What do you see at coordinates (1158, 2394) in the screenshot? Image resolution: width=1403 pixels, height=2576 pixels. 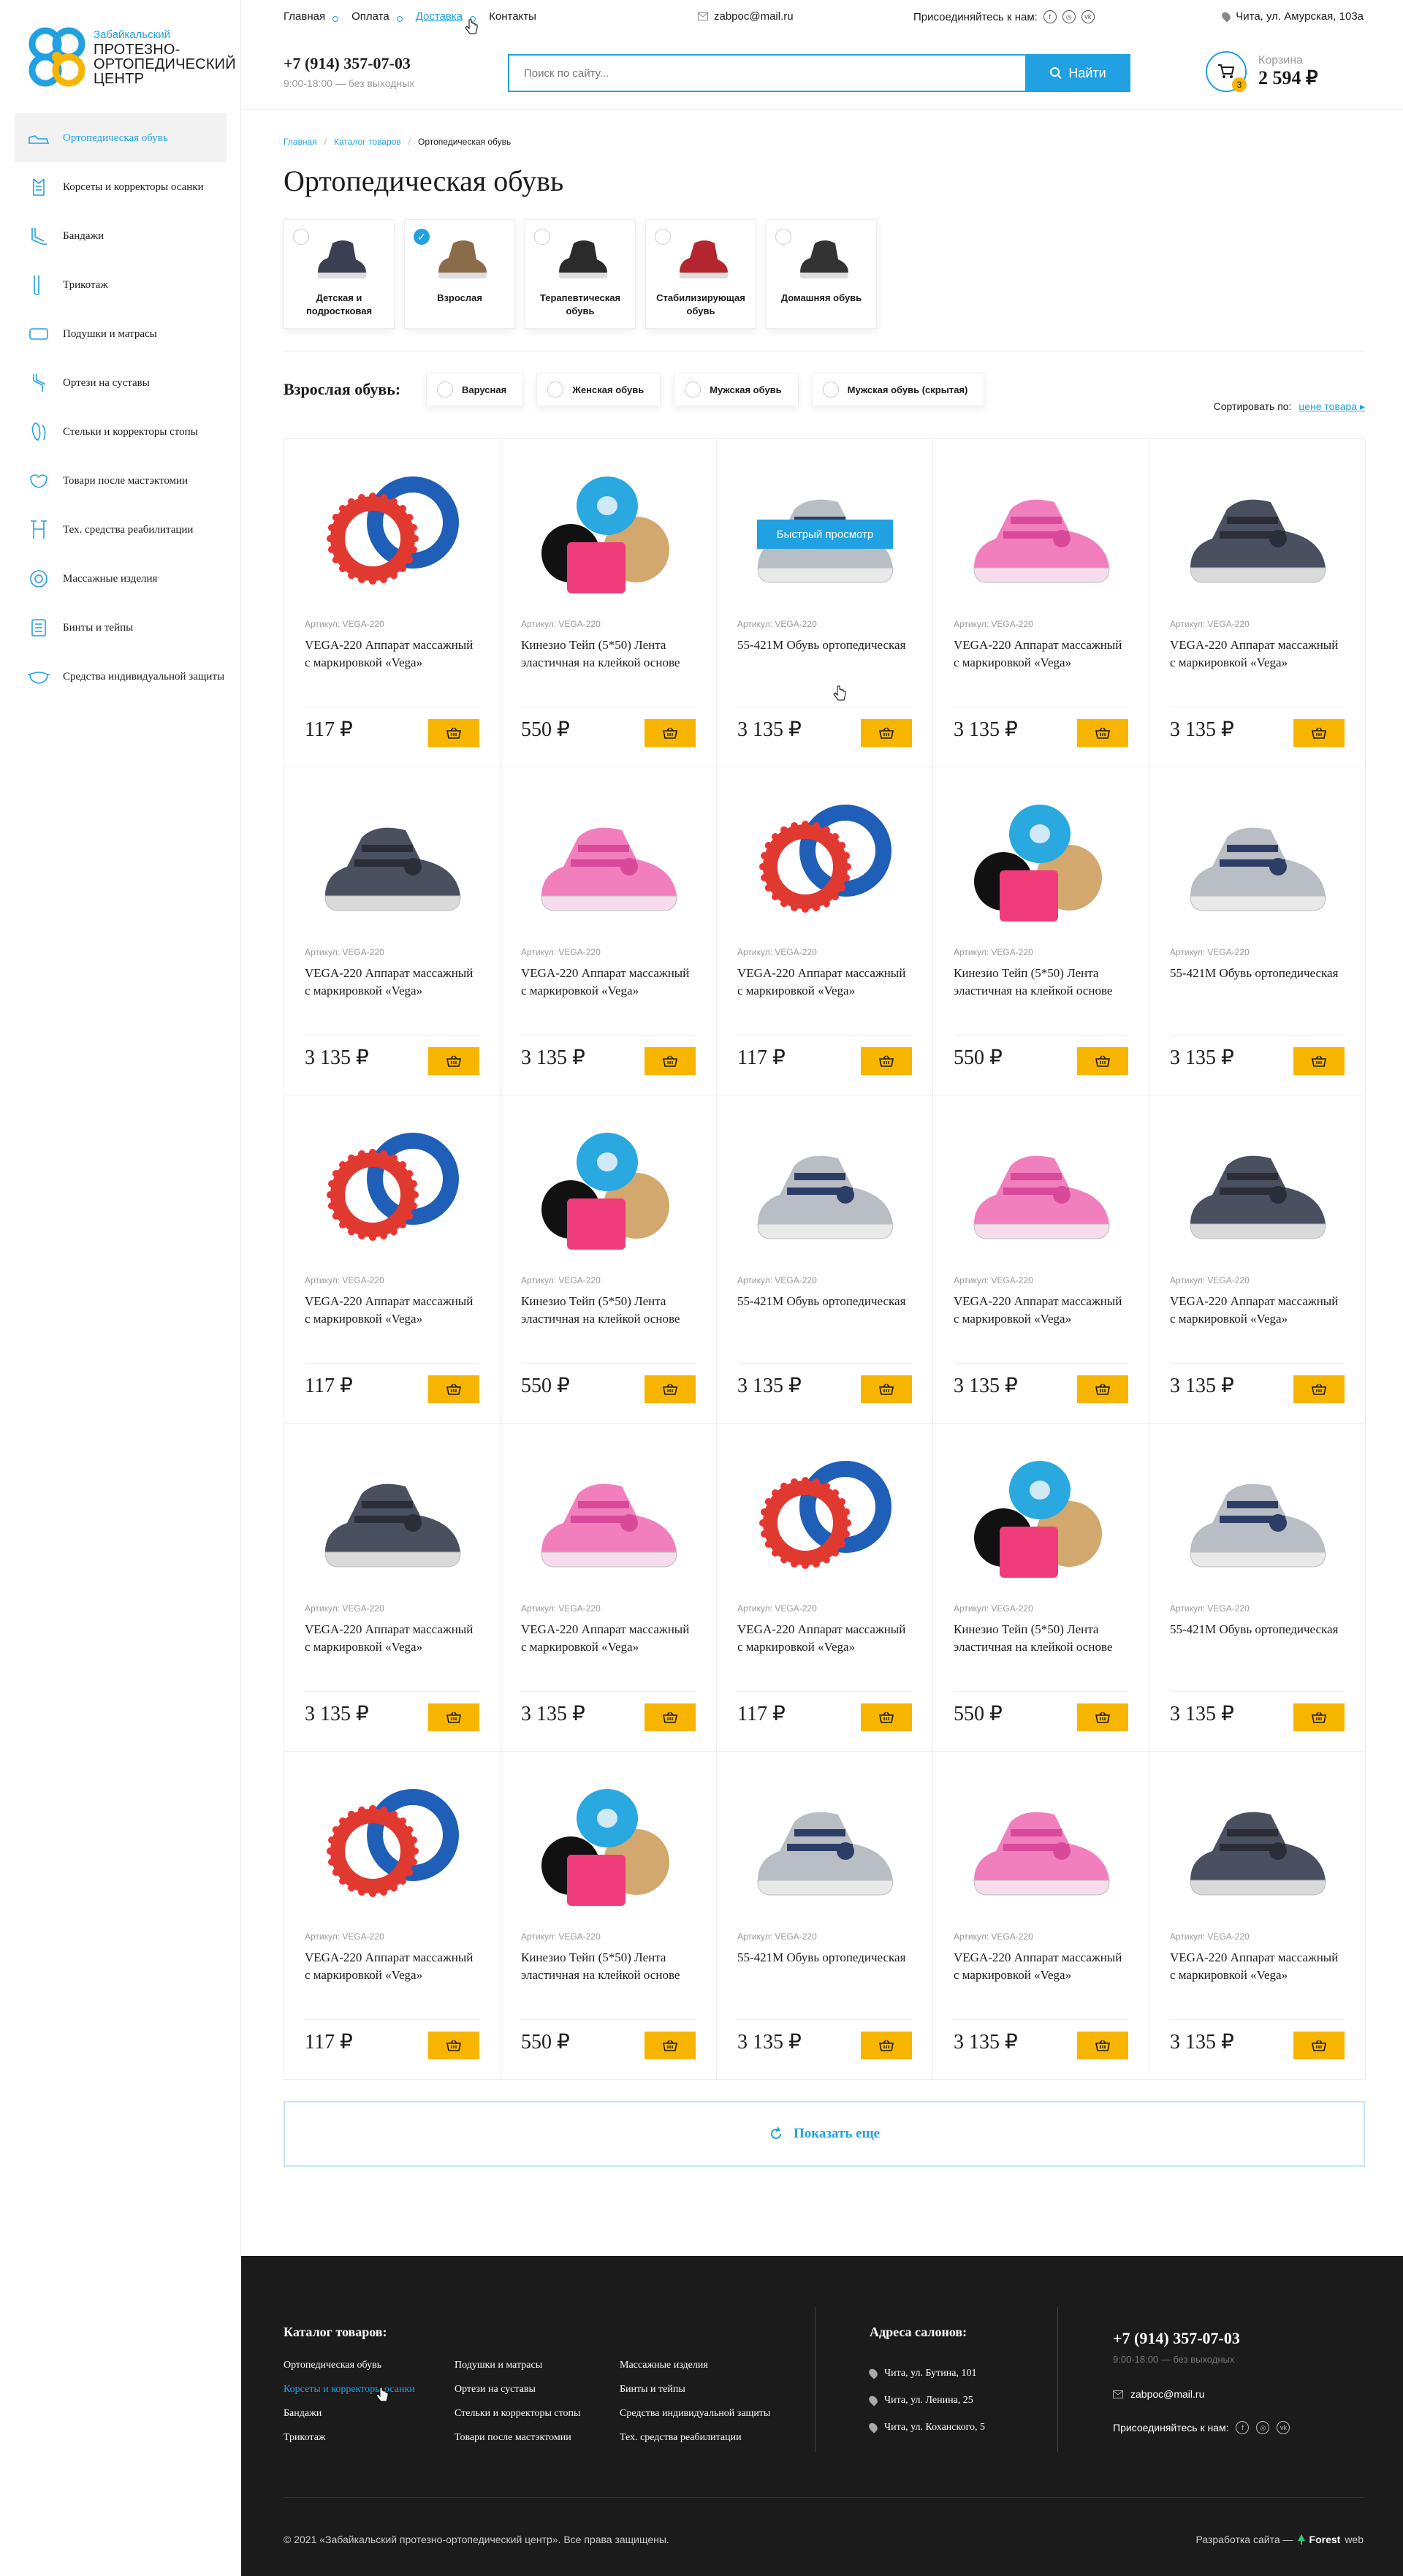 I see `footer-email: zabpoc@mail.ru` at bounding box center [1158, 2394].